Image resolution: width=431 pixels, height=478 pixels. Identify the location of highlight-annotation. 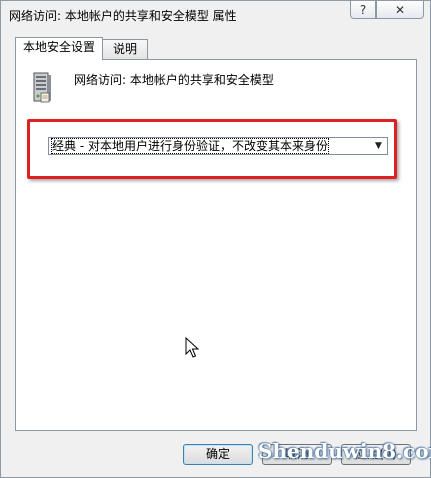
(212, 149).